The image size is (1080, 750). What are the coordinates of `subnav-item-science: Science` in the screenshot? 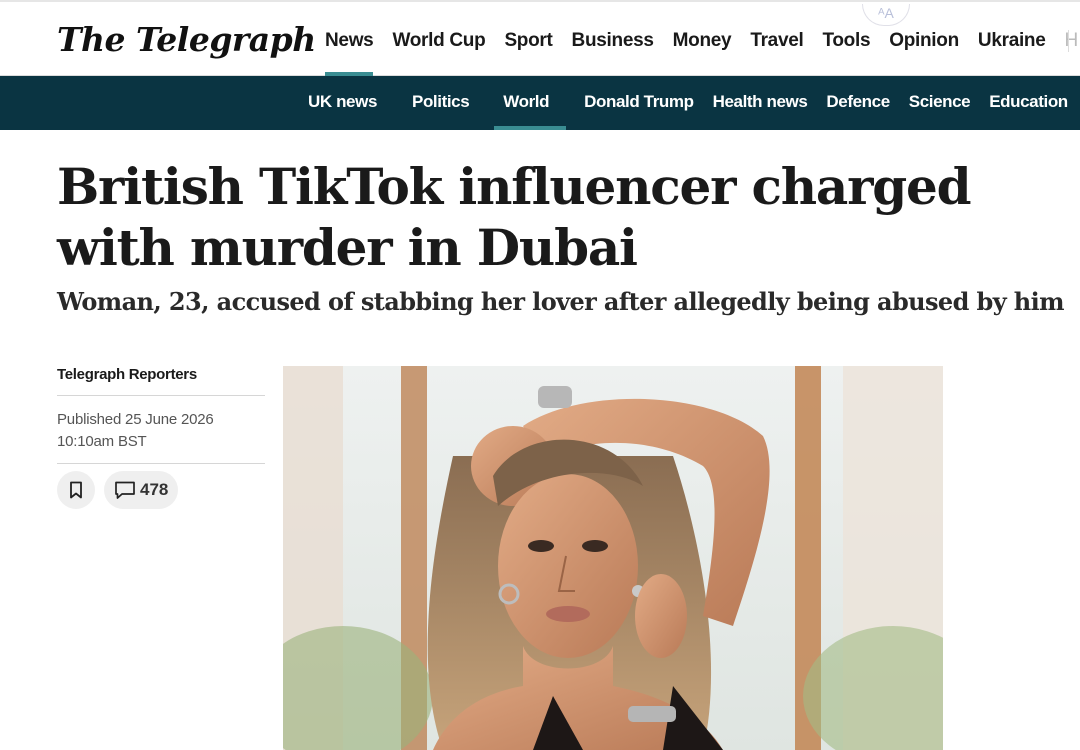 It's located at (940, 103).